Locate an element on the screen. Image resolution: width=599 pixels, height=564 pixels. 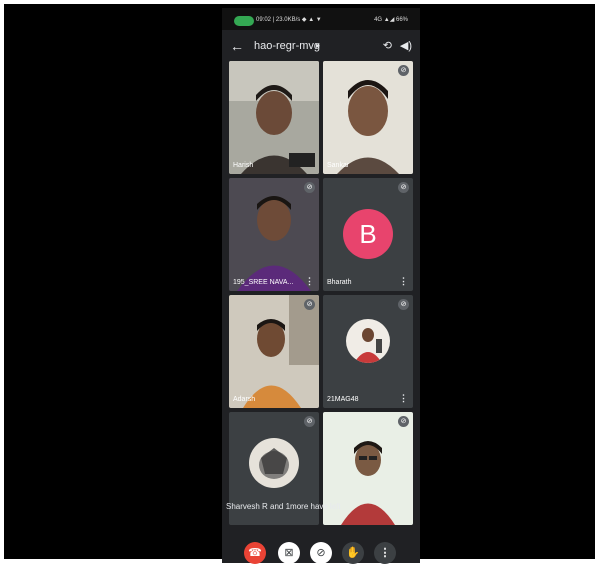
participant-name: Sankar is located at coordinates (338, 165).